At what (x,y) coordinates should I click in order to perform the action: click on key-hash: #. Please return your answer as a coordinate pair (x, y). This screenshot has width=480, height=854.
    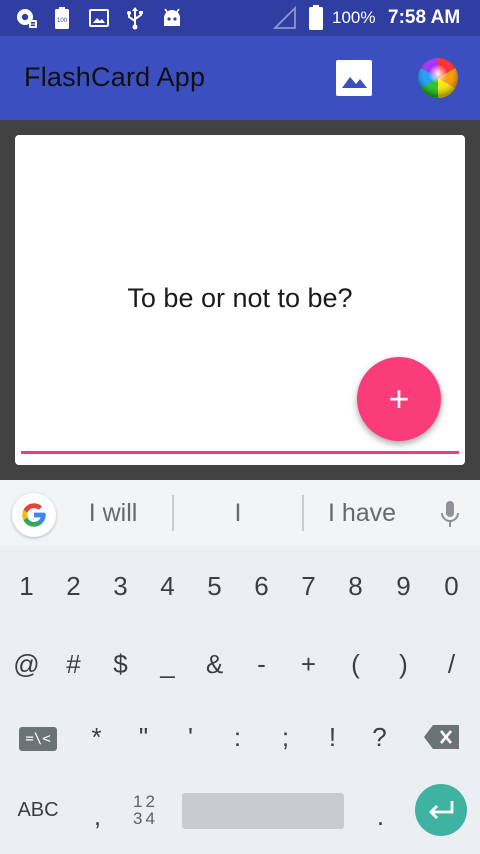
    Looking at the image, I should click on (73, 664).